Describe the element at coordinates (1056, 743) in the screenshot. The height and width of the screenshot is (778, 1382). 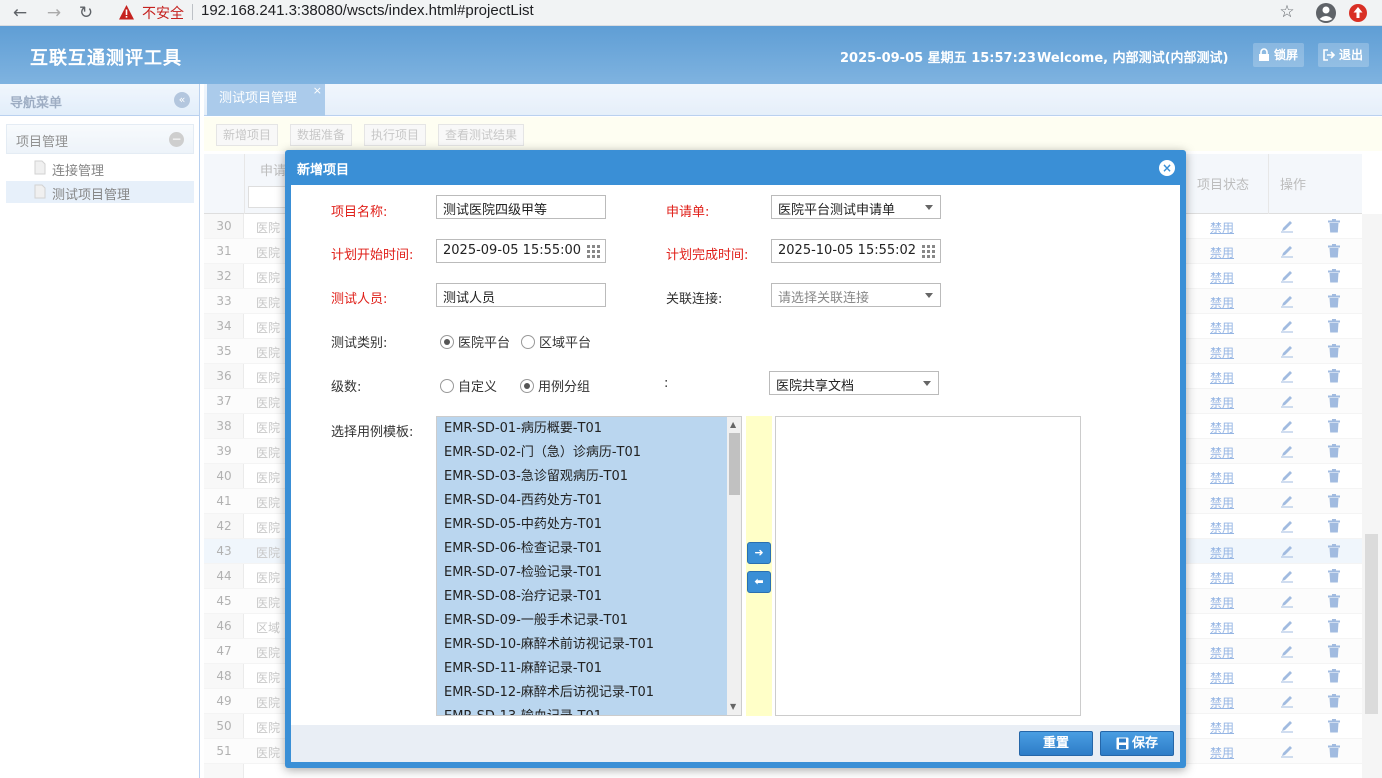
I see `reset-button: 重置` at that location.